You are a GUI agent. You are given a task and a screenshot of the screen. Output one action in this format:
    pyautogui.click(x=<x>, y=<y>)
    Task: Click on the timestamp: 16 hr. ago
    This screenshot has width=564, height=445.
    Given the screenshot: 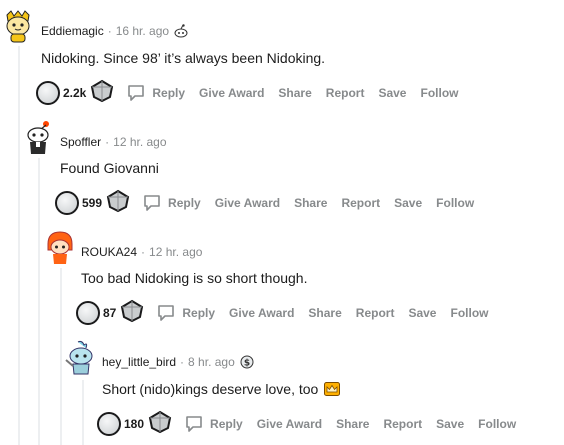 What is the action you would take?
    pyautogui.click(x=142, y=31)
    